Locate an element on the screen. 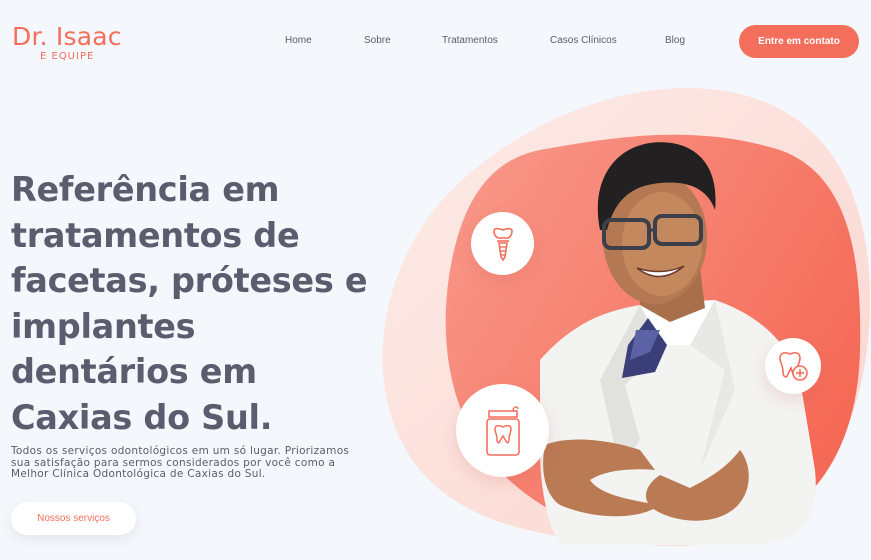 Image resolution: width=871 pixels, height=560 pixels. nav-item-tratamentos: Tratamentos is located at coordinates (470, 40).